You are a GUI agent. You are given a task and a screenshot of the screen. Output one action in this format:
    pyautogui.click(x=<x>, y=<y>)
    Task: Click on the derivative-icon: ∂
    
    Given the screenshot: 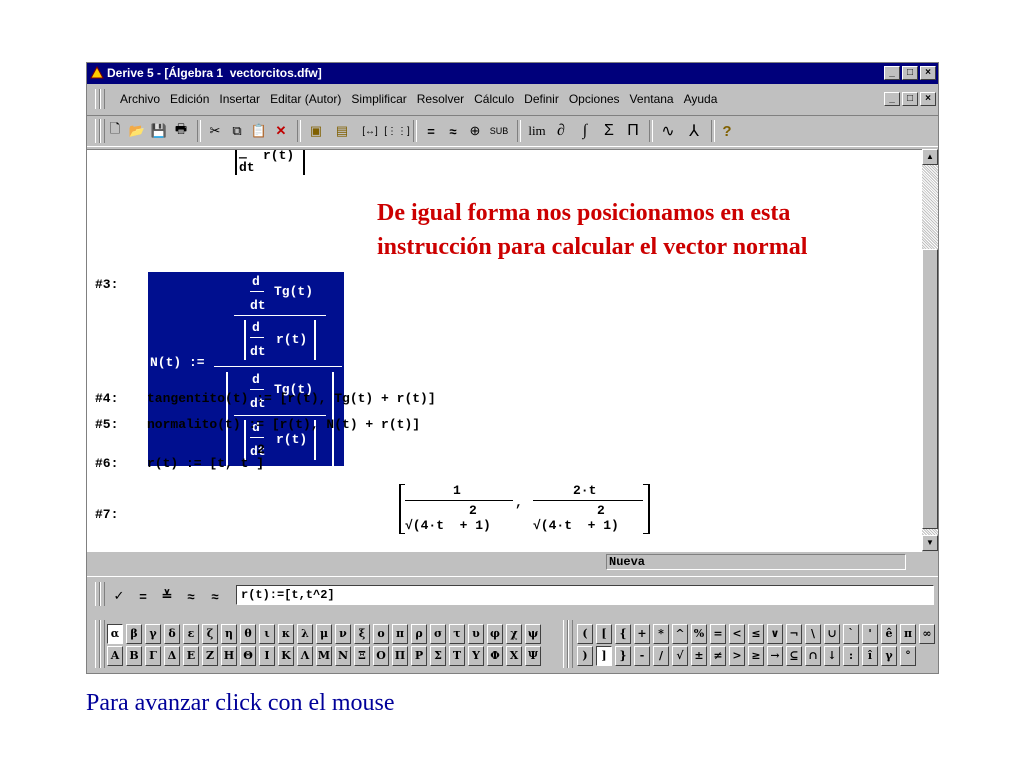 What is the action you would take?
    pyautogui.click(x=561, y=131)
    